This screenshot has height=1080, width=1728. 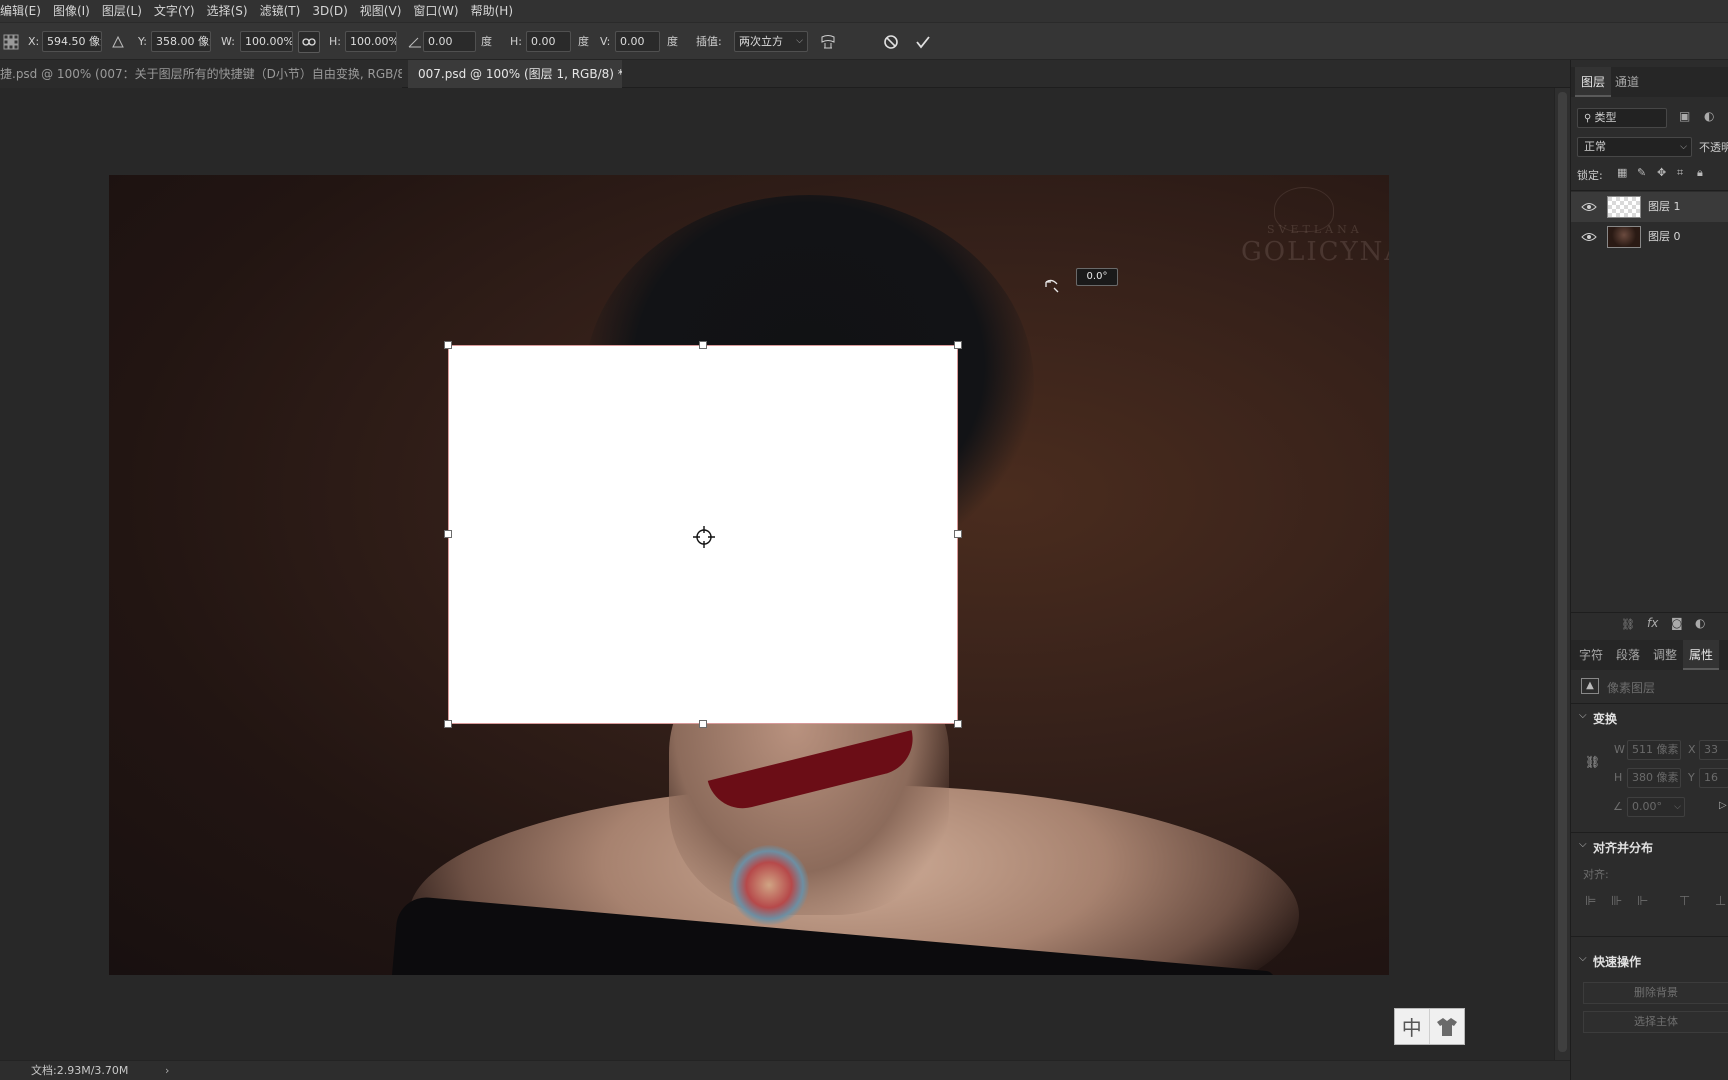 What do you see at coordinates (583, 41) in the screenshot?
I see `skew-h-unit: 度` at bounding box center [583, 41].